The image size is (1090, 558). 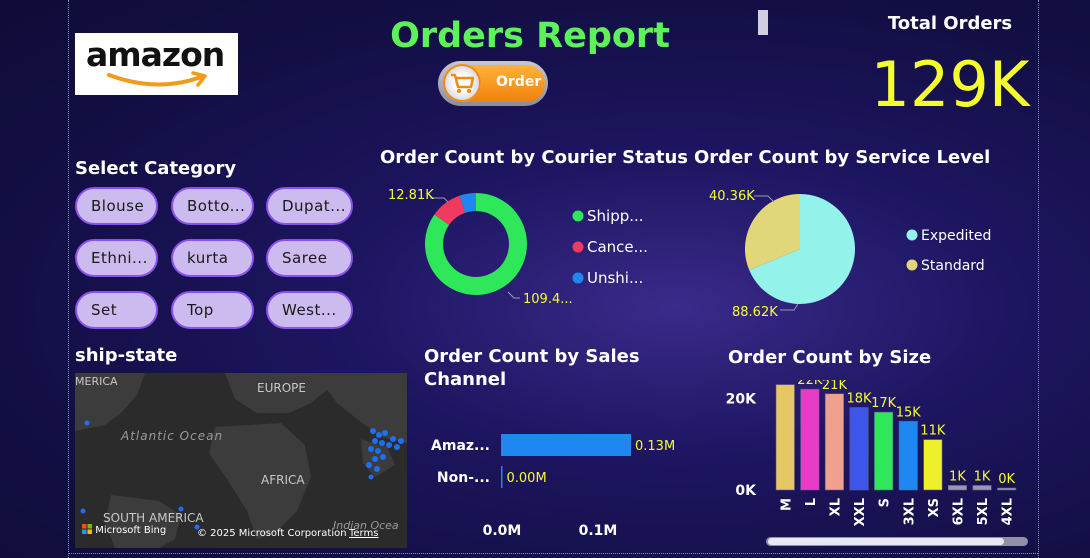 What do you see at coordinates (835, 386) in the screenshot?
I see `data-label: 21K` at bounding box center [835, 386].